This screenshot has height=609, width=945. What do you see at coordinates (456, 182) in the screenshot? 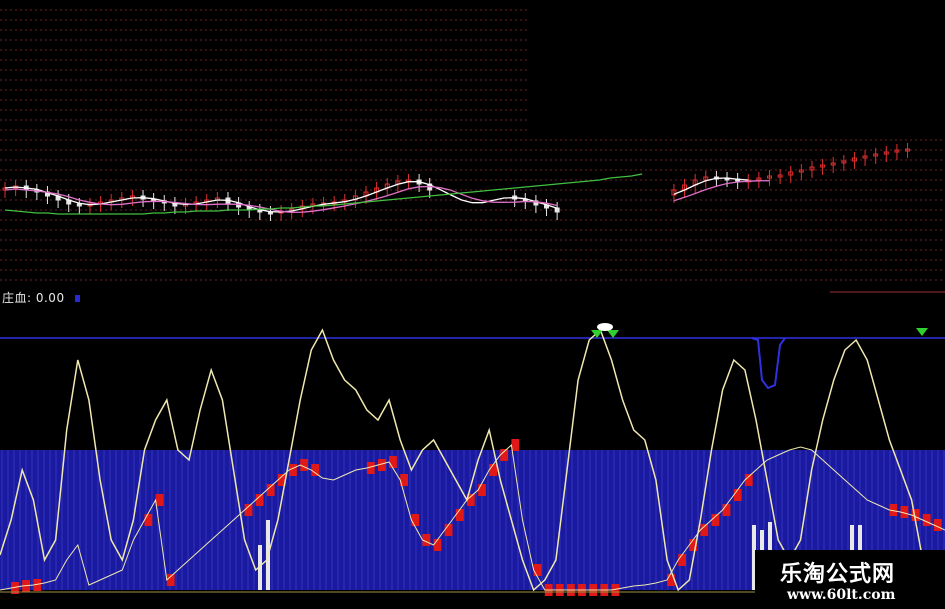
I see `candlesticks` at bounding box center [456, 182].